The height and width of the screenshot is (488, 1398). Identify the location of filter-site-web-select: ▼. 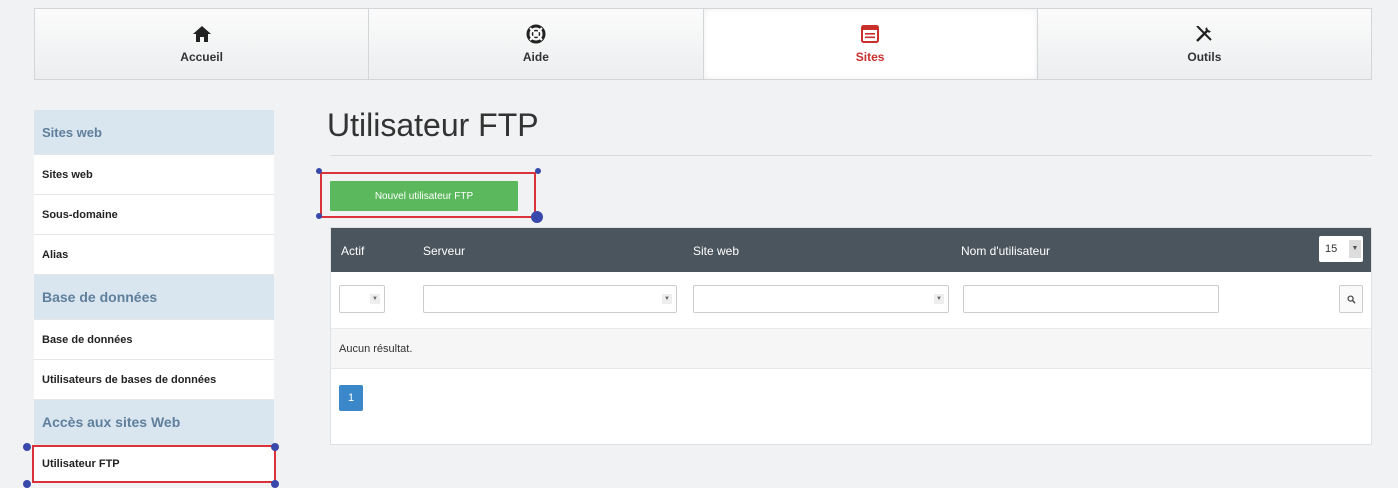
(821, 299).